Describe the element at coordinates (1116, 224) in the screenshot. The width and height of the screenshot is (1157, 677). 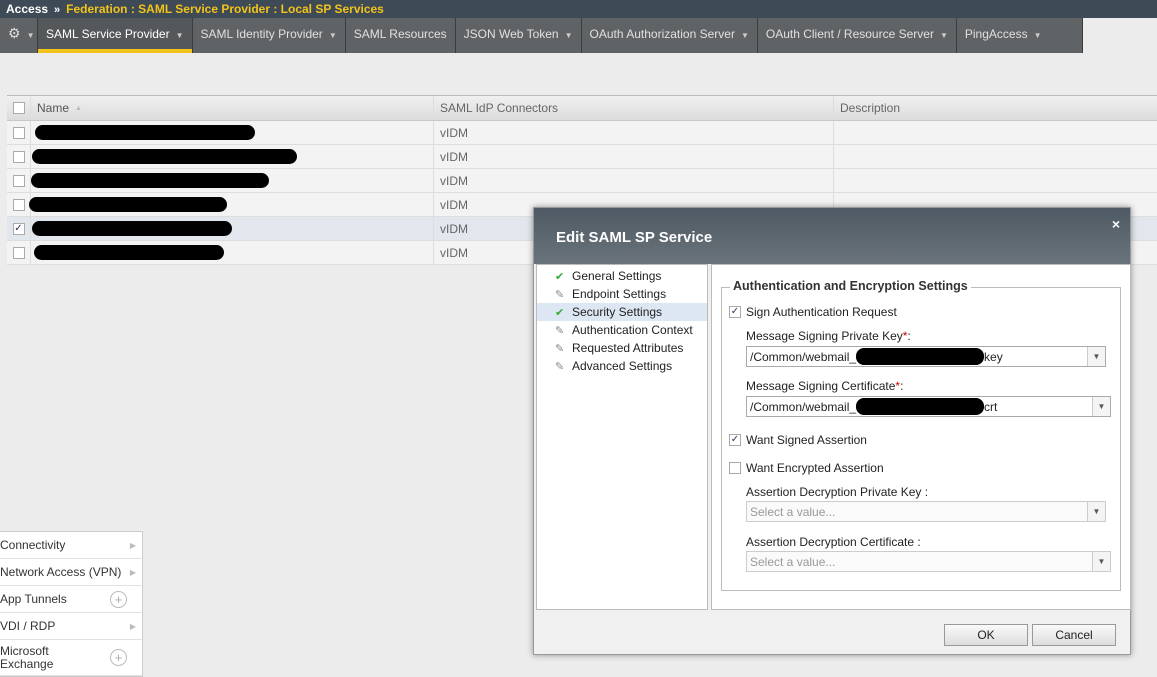
I see `close-icon: ×` at that location.